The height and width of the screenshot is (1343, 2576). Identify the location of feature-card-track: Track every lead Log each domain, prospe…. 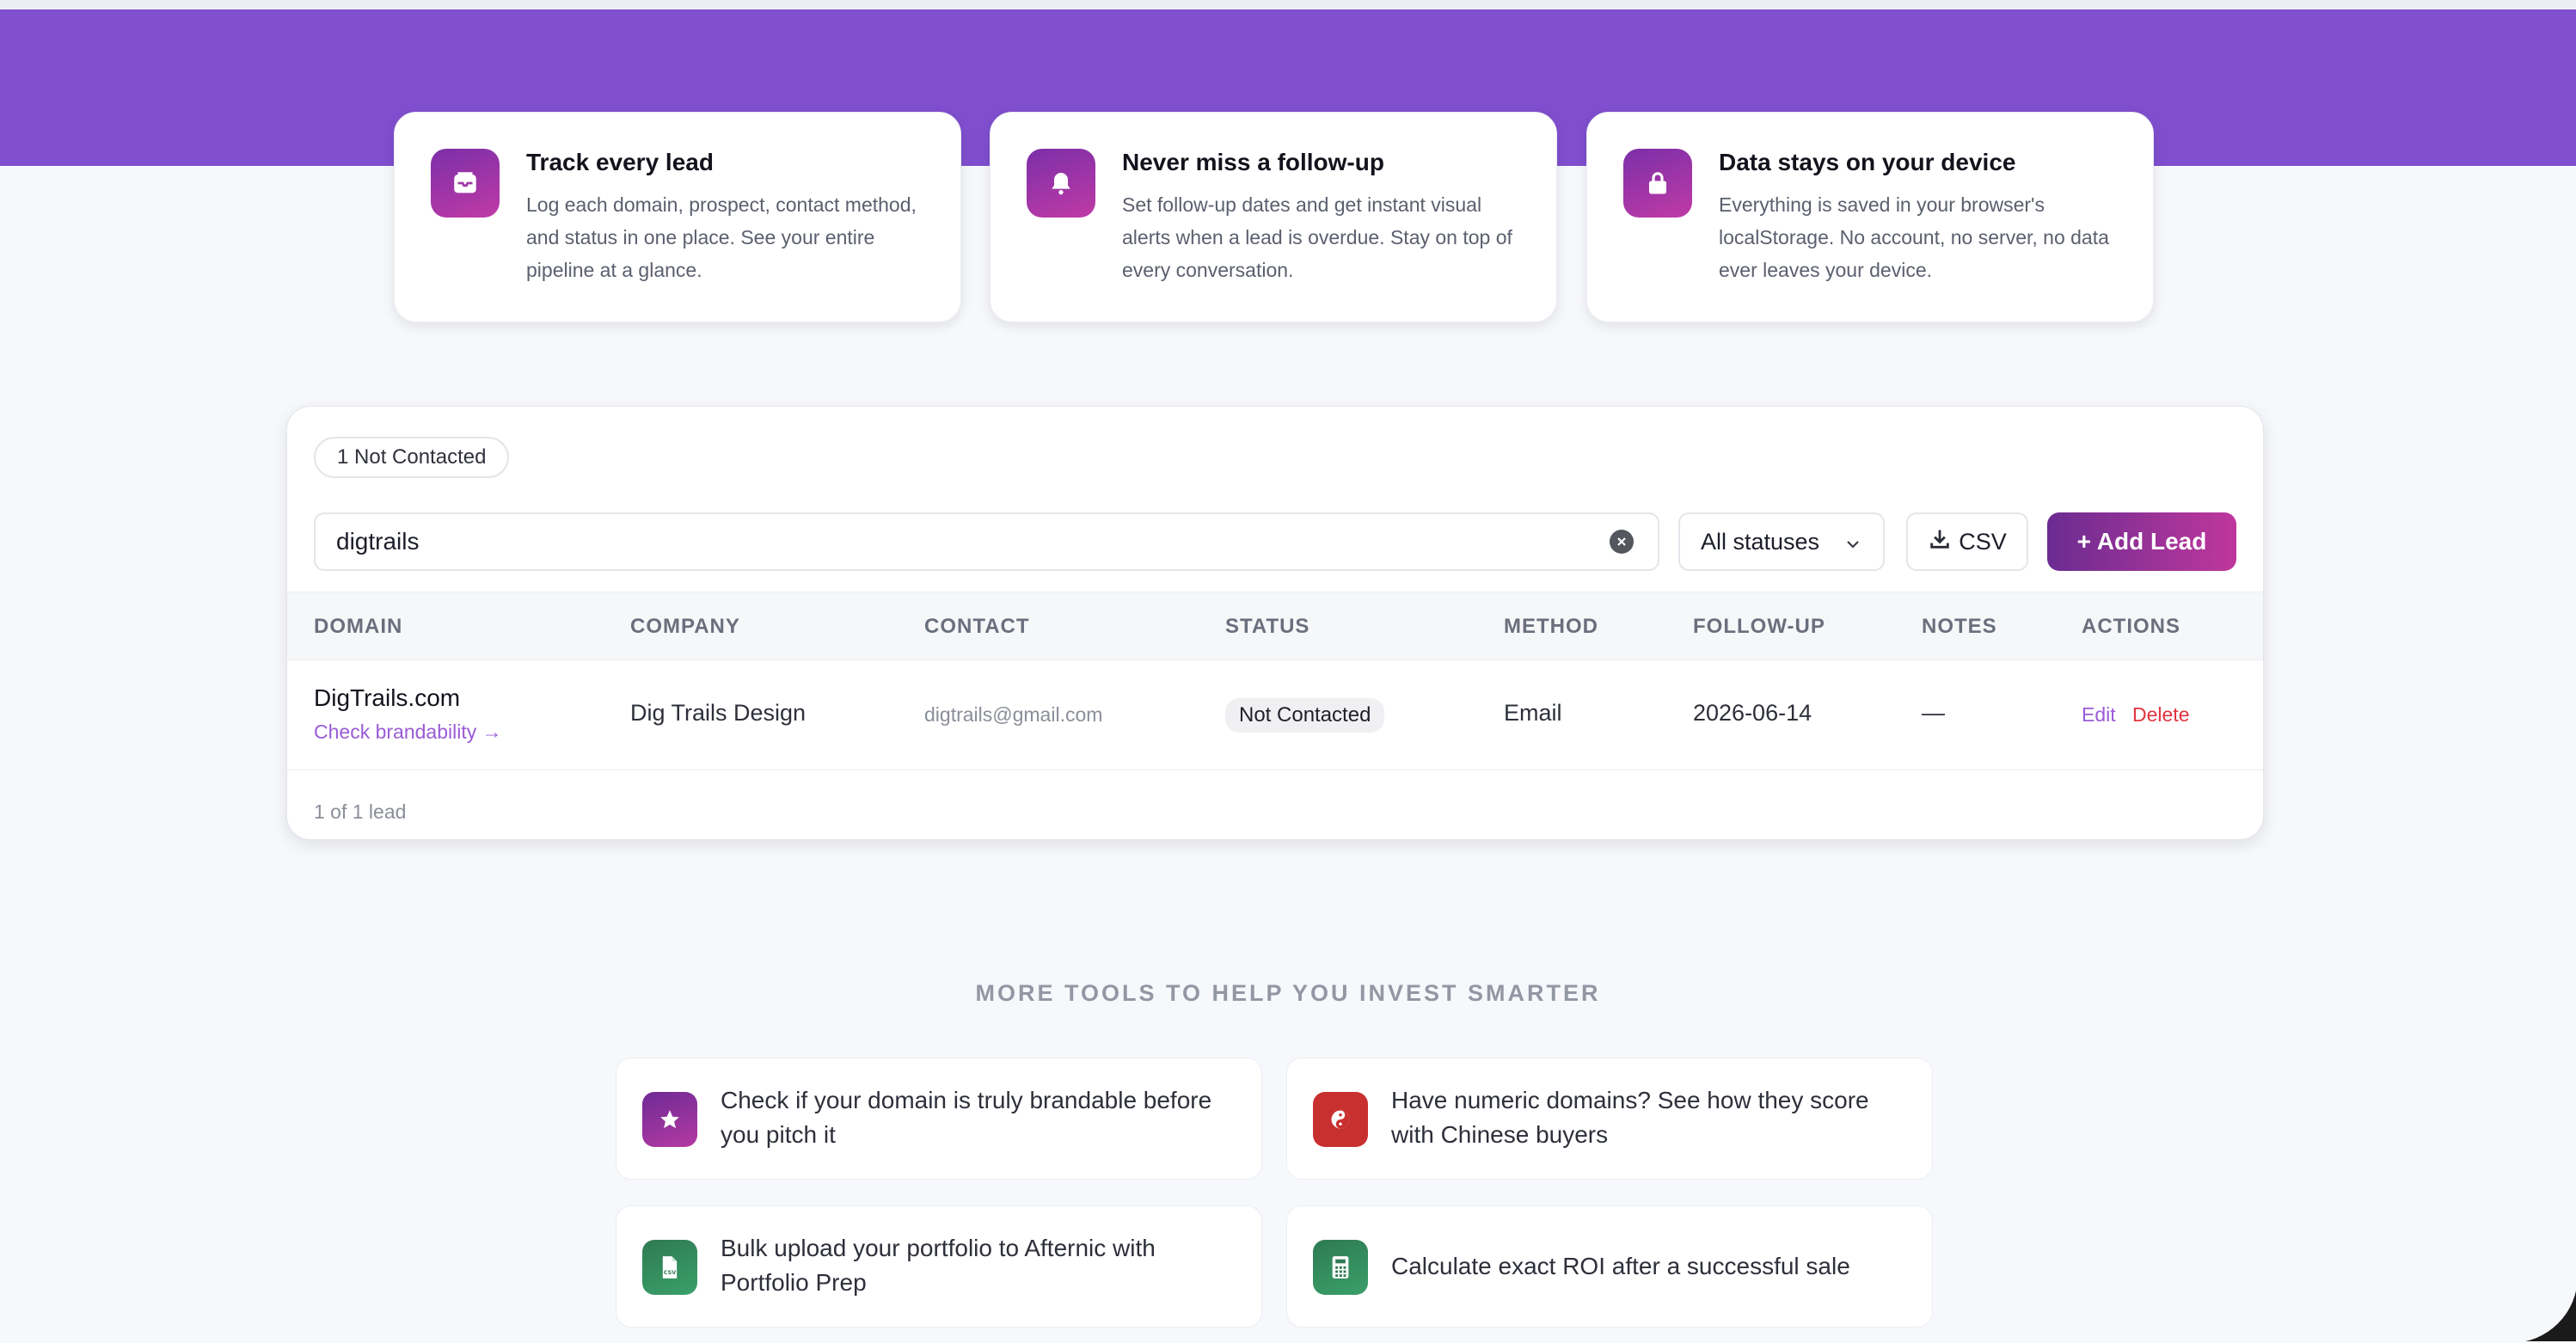
(677, 217).